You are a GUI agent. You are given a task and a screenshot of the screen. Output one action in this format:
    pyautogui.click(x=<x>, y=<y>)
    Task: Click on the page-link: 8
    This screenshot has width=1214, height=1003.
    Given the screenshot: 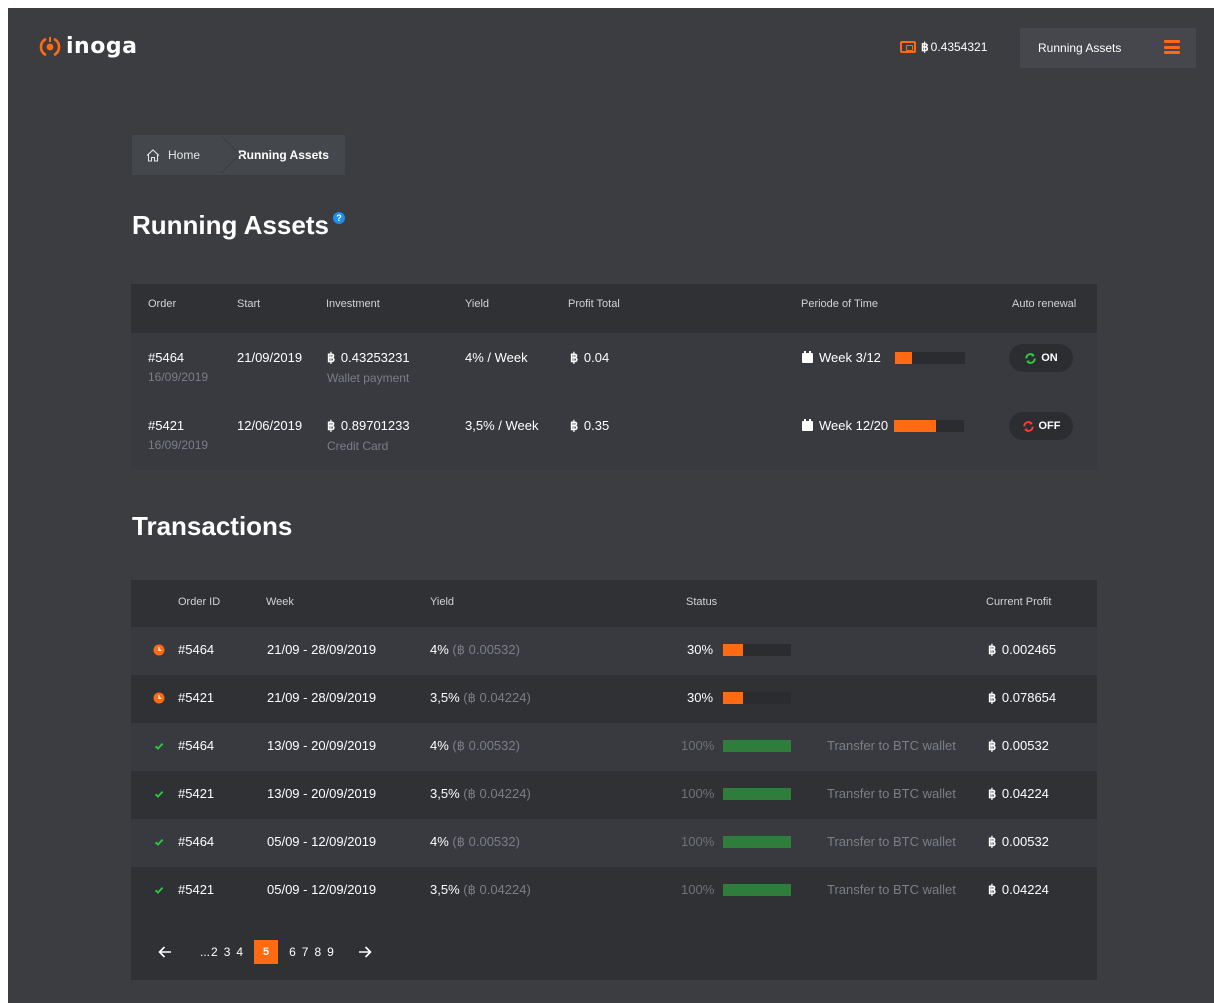 What is the action you would take?
    pyautogui.click(x=317, y=952)
    